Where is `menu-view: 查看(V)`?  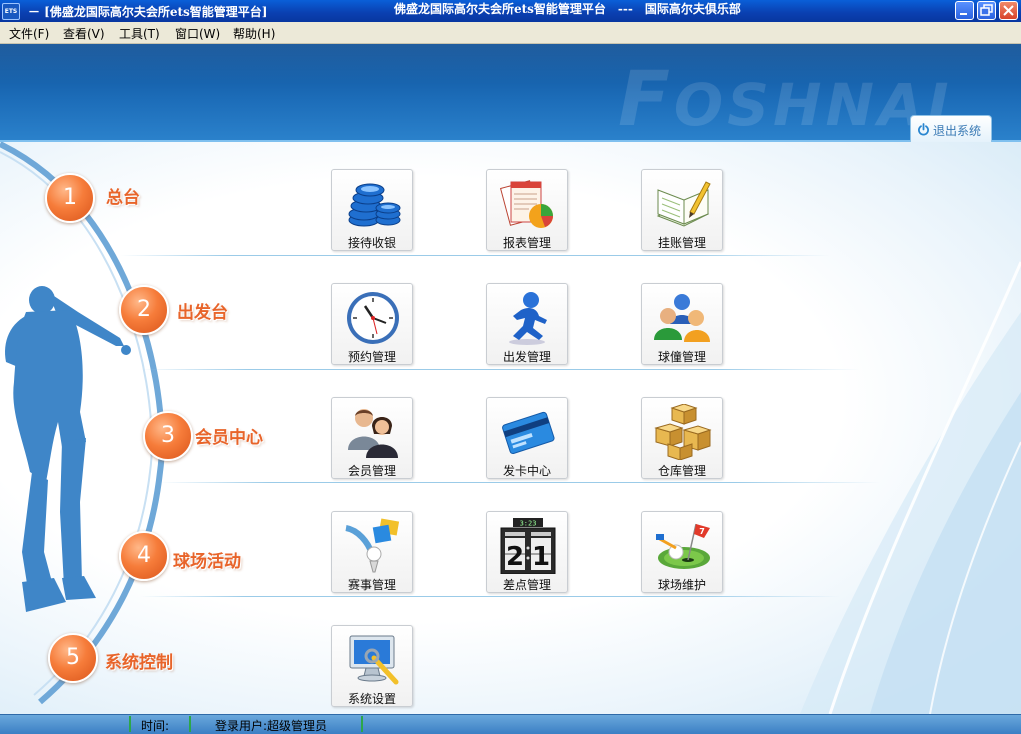
menu-view: 查看(V) is located at coordinates (84, 33).